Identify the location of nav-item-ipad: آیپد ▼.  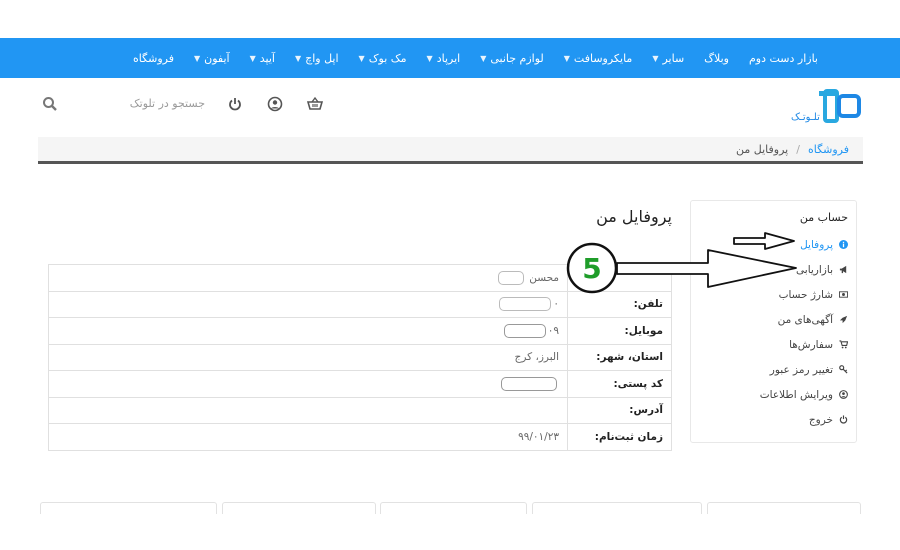
(262, 58).